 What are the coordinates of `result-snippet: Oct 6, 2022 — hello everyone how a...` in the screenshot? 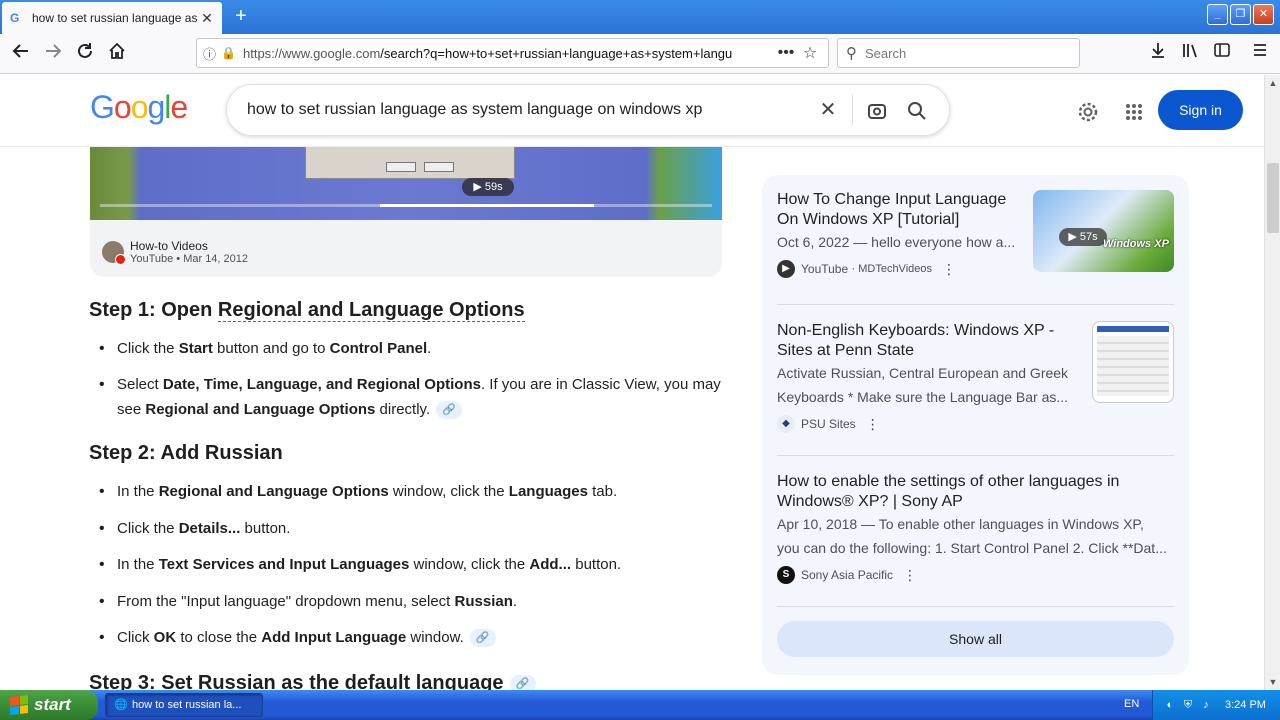 It's located at (896, 242).